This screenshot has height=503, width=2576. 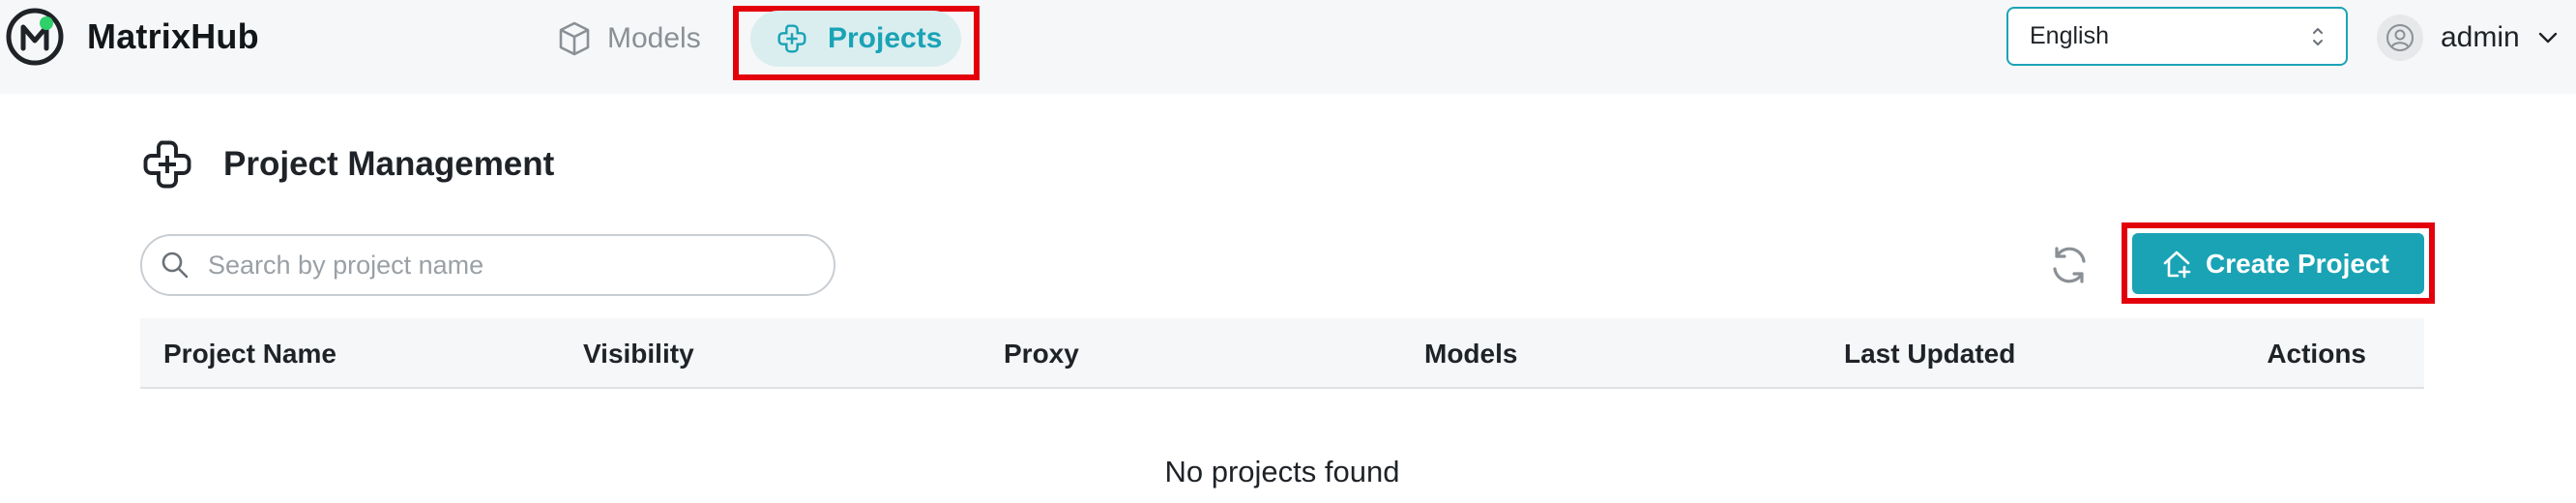 I want to click on user-name: admin, so click(x=2480, y=37).